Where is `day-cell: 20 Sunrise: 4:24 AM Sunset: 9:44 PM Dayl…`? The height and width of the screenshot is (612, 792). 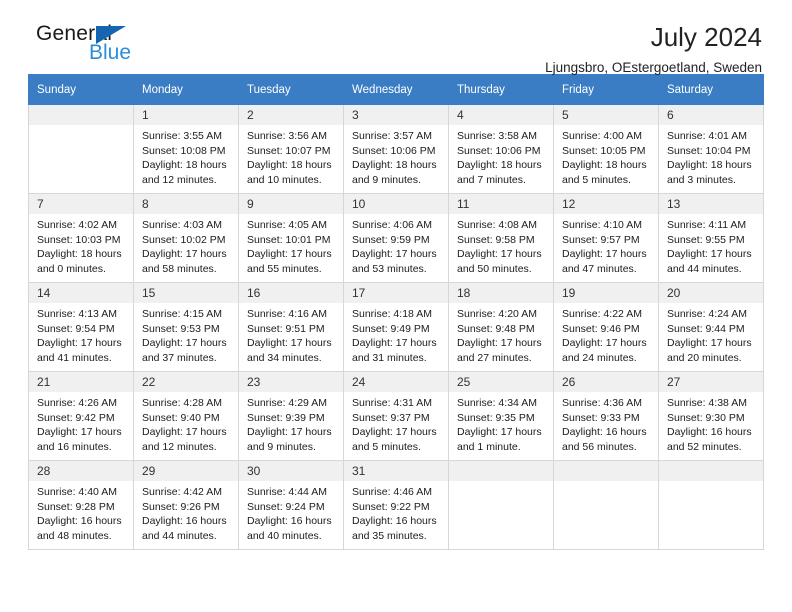 day-cell: 20 Sunrise: 4:24 AM Sunset: 9:44 PM Dayl… is located at coordinates (711, 327).